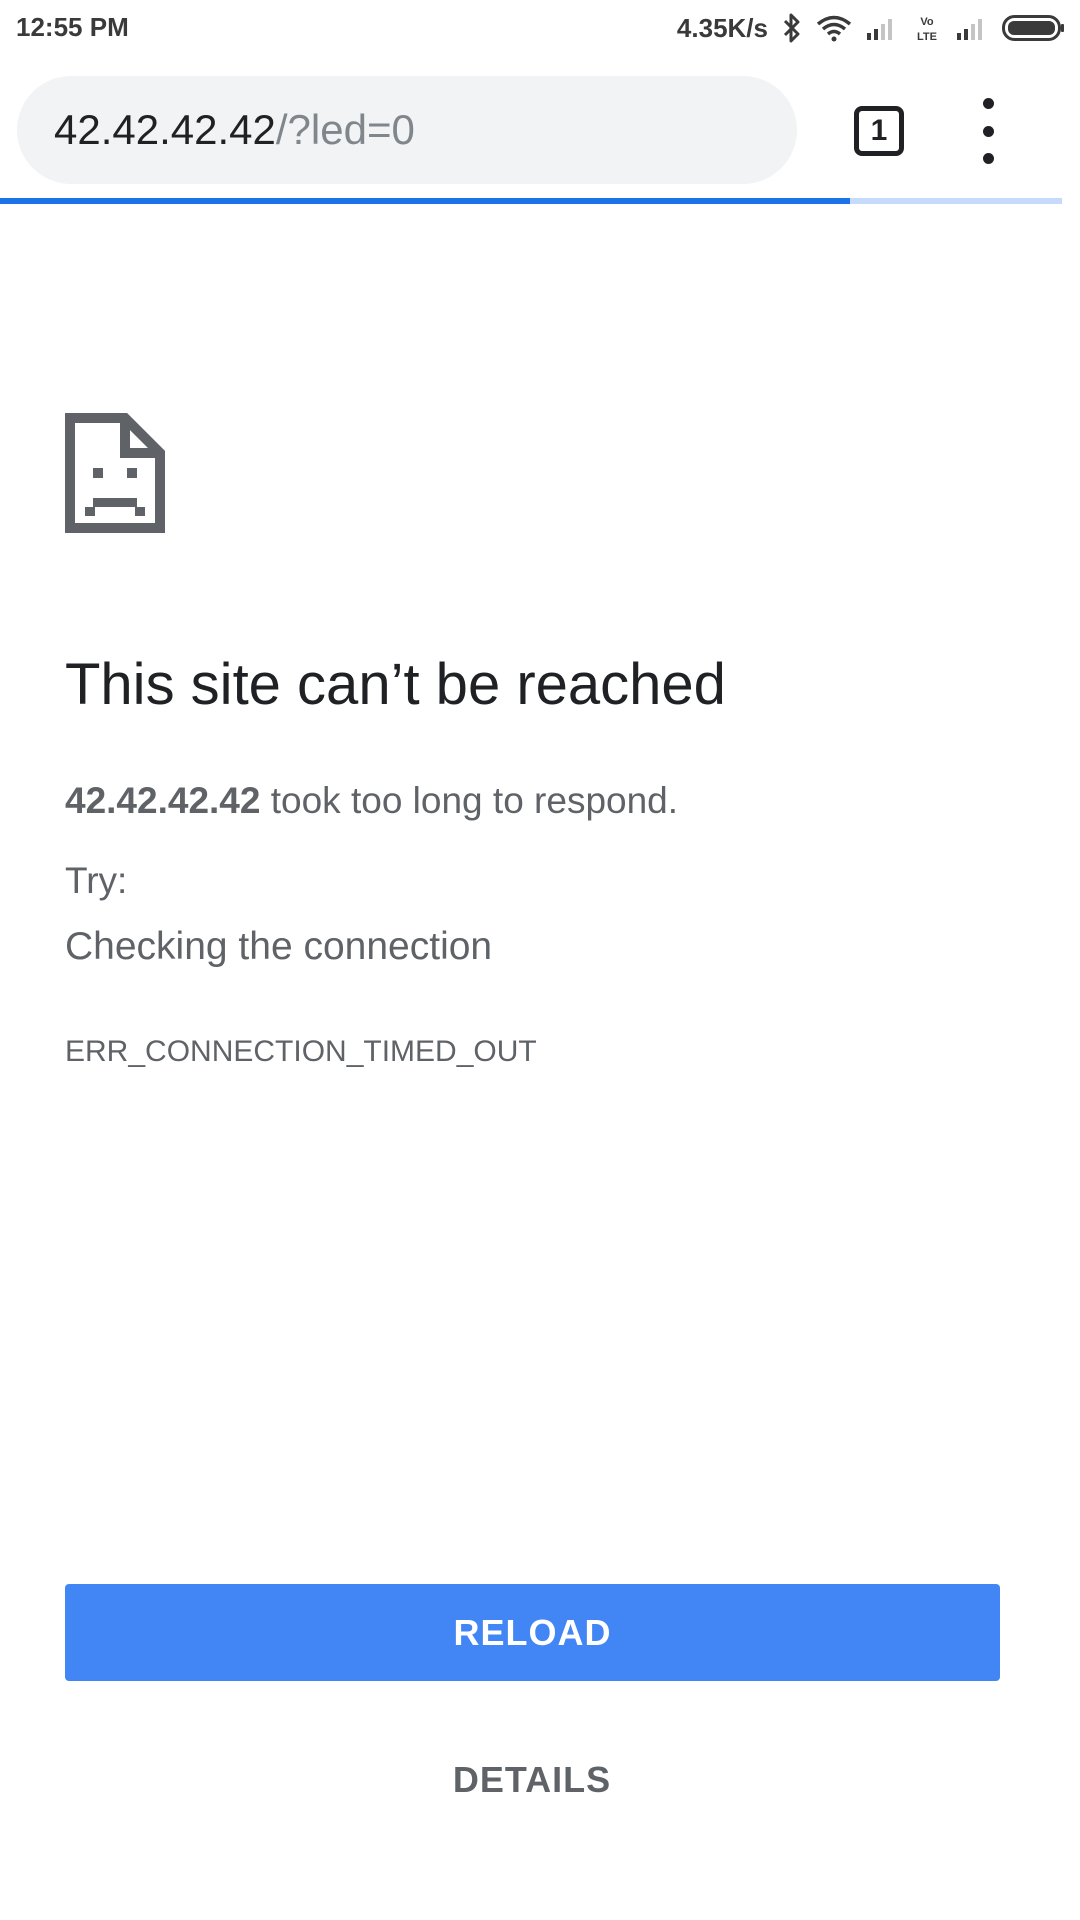 This screenshot has height=1920, width=1080. I want to click on wifi-icon, so click(834, 28).